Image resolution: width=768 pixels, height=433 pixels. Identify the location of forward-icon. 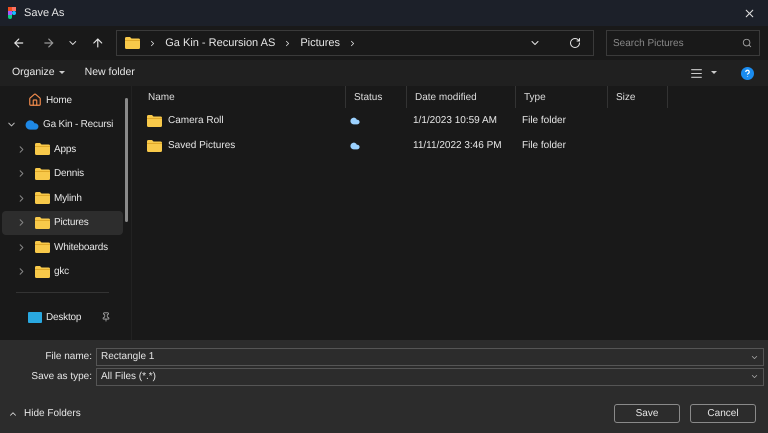
(49, 43).